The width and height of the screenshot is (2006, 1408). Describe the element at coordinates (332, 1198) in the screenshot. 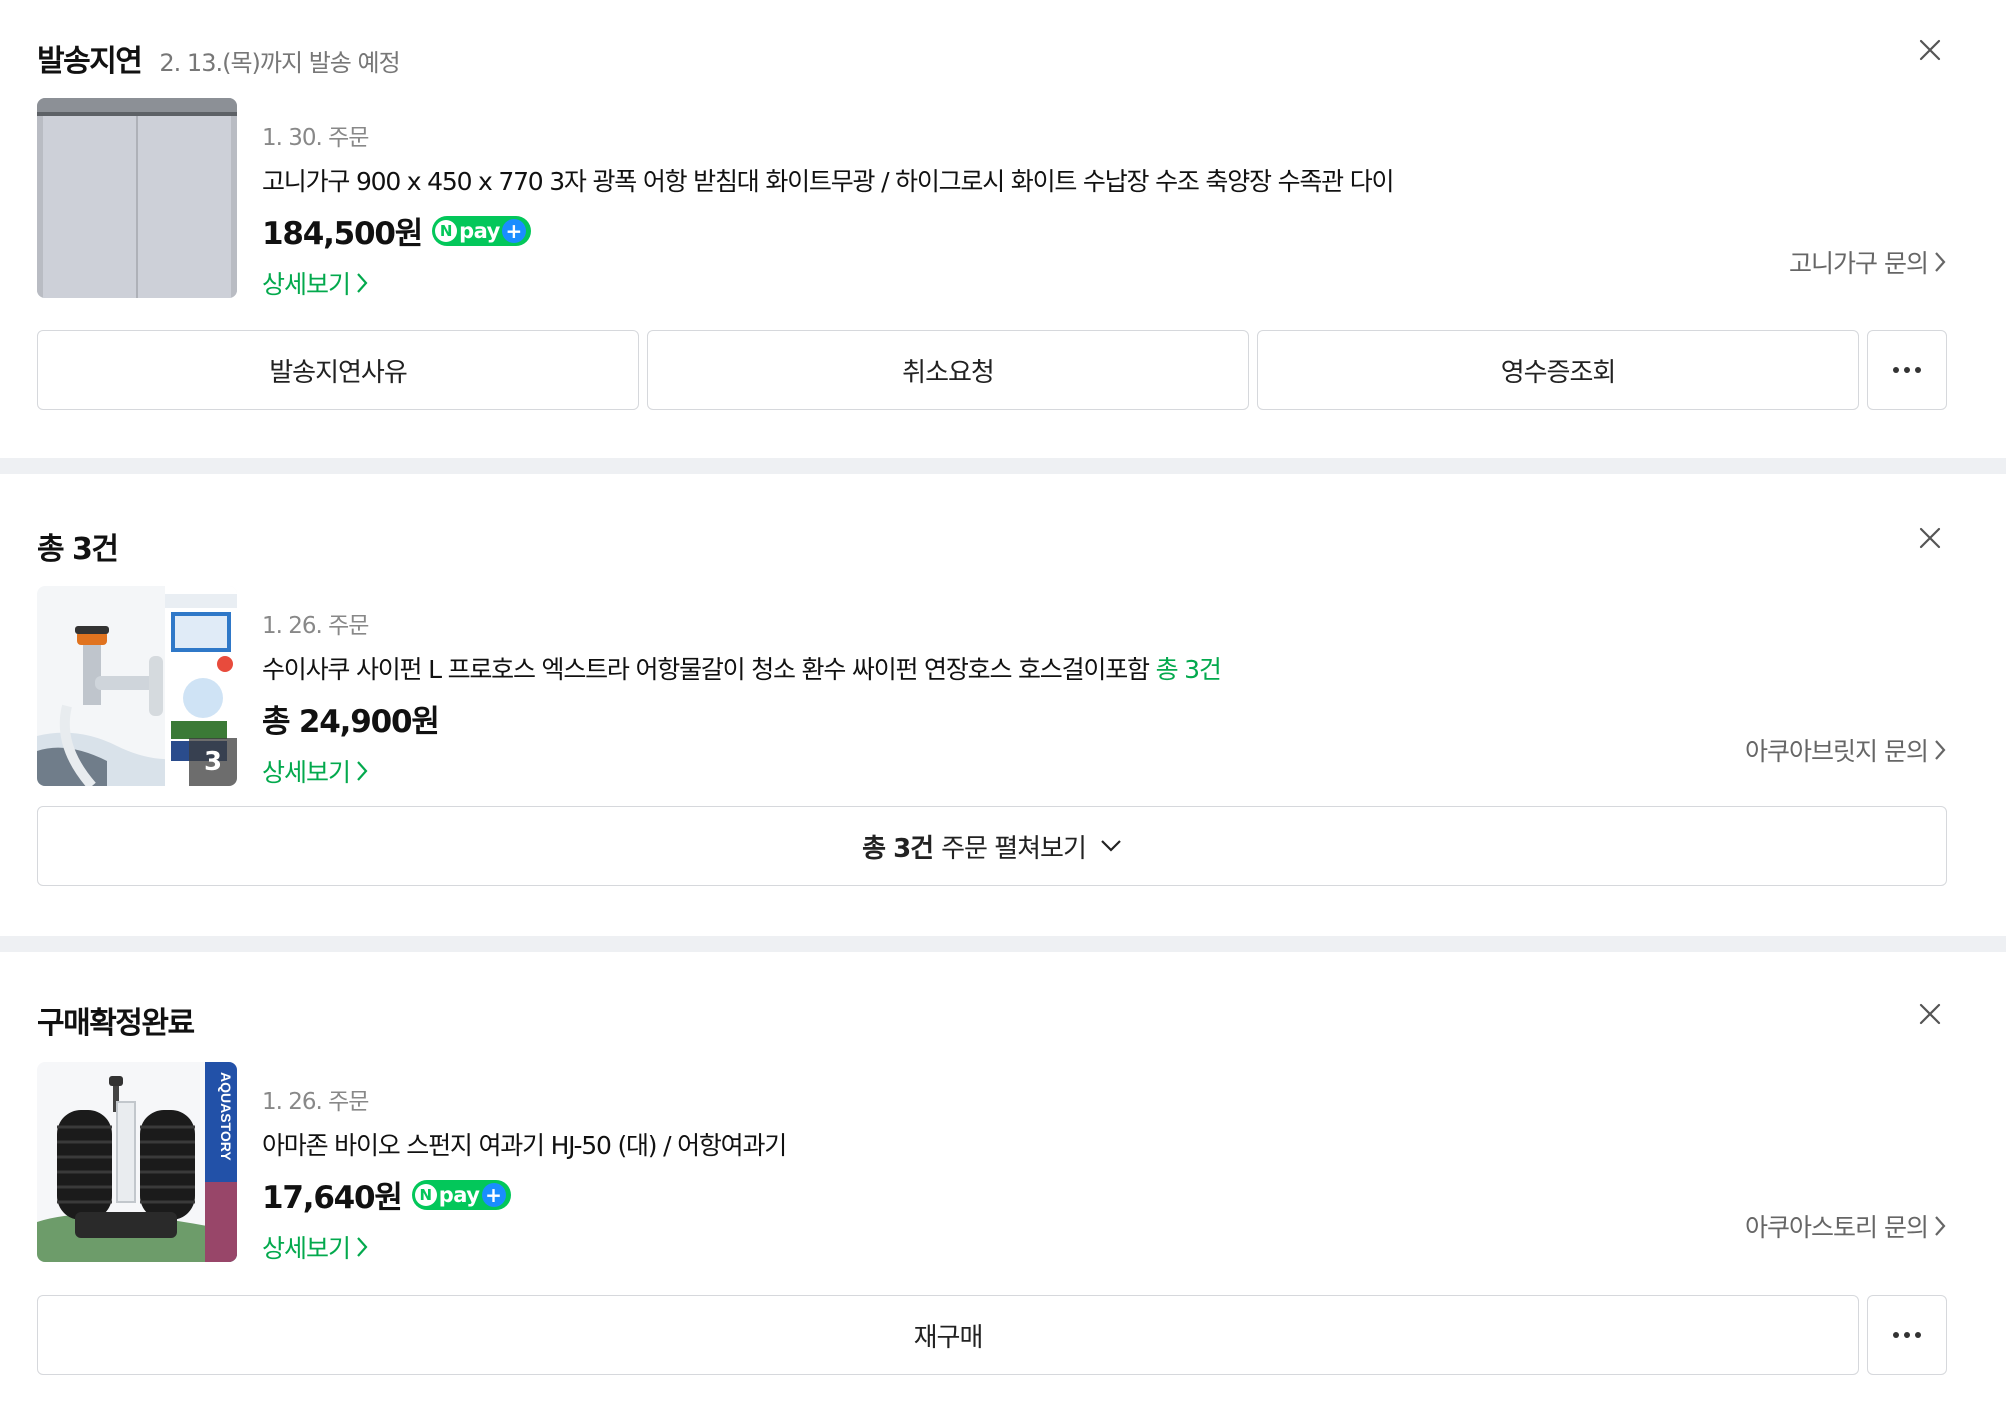

I see `product-price: 17,640원` at that location.